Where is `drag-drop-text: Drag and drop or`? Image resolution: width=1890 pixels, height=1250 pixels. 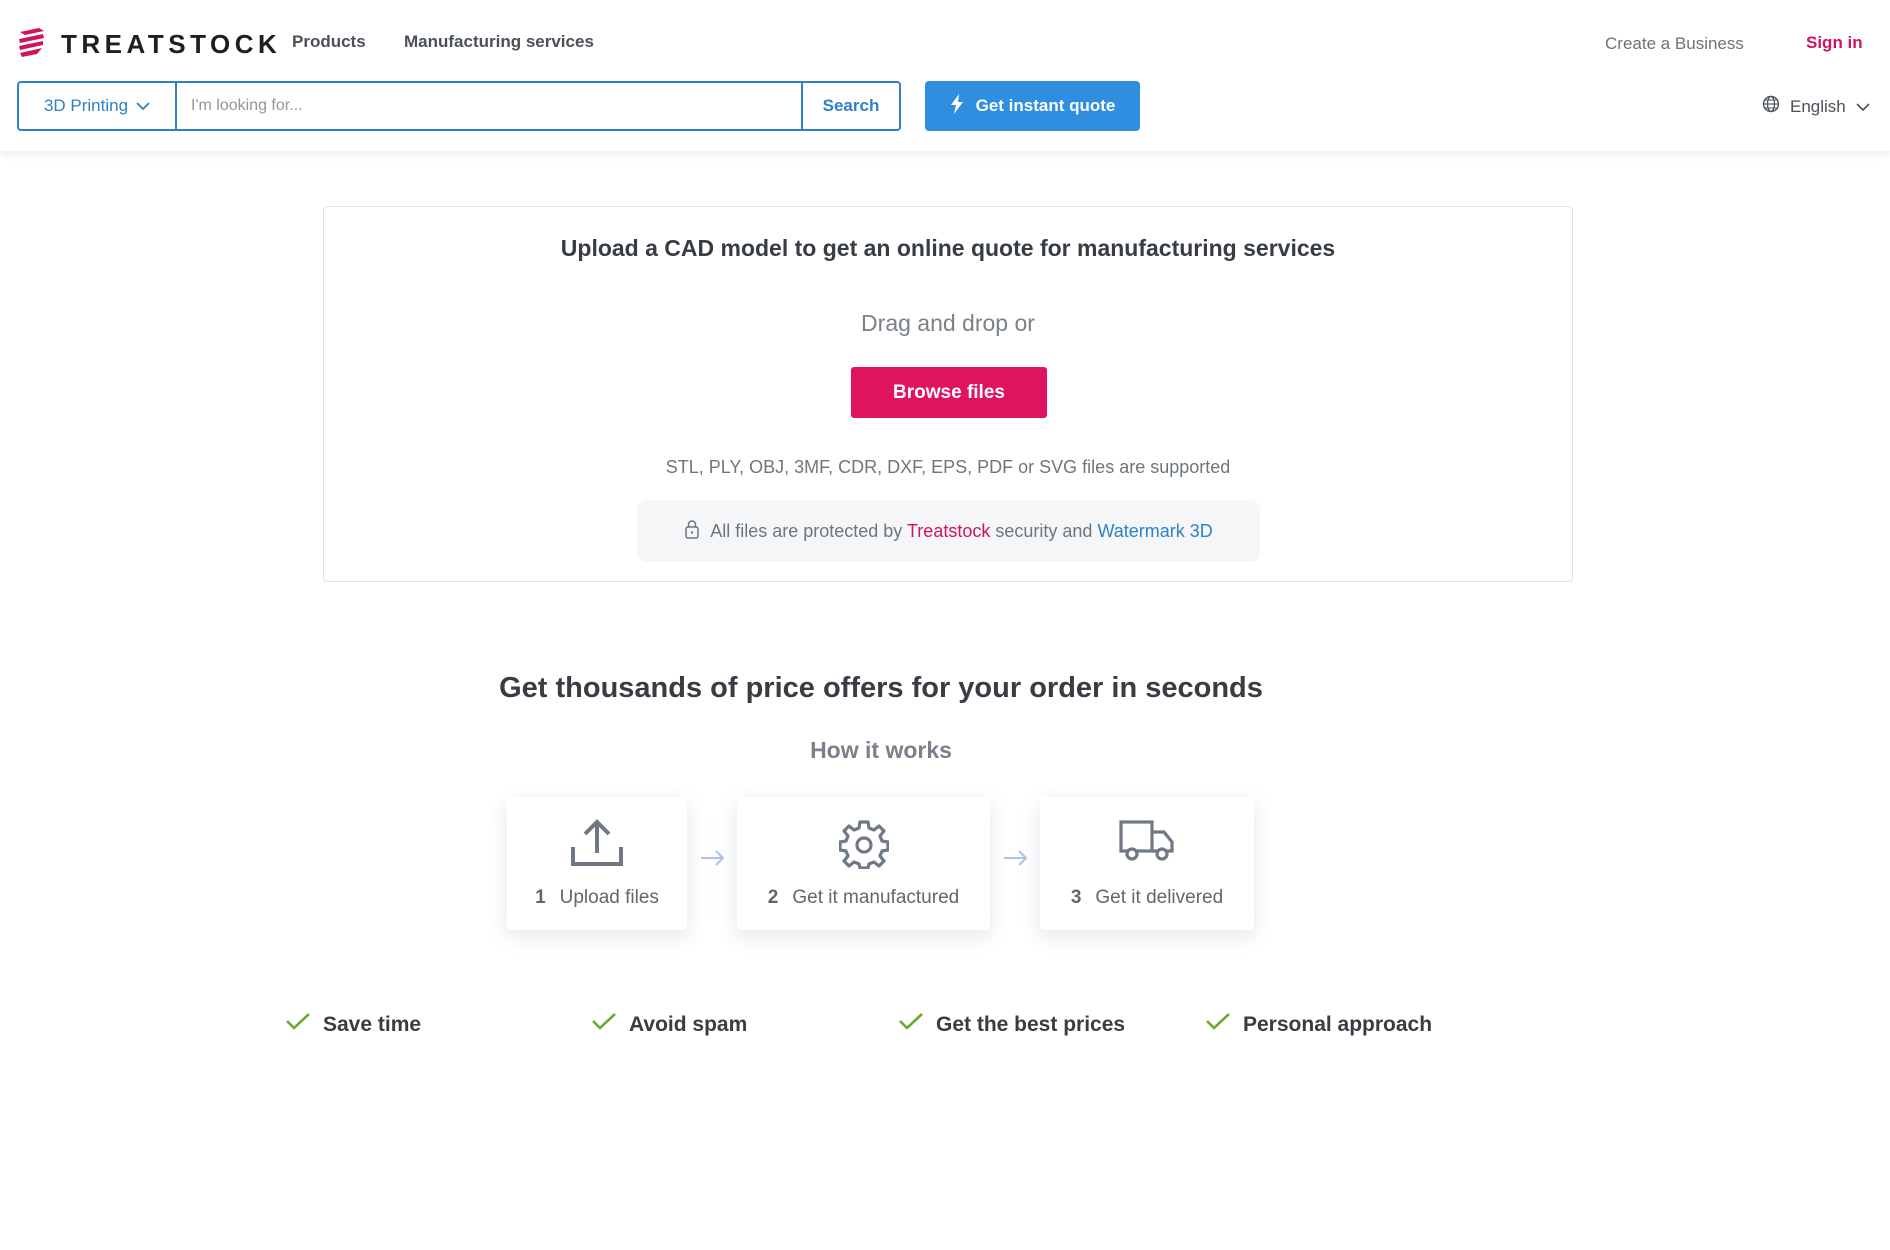
drag-drop-text: Drag and drop or is located at coordinates (948, 323).